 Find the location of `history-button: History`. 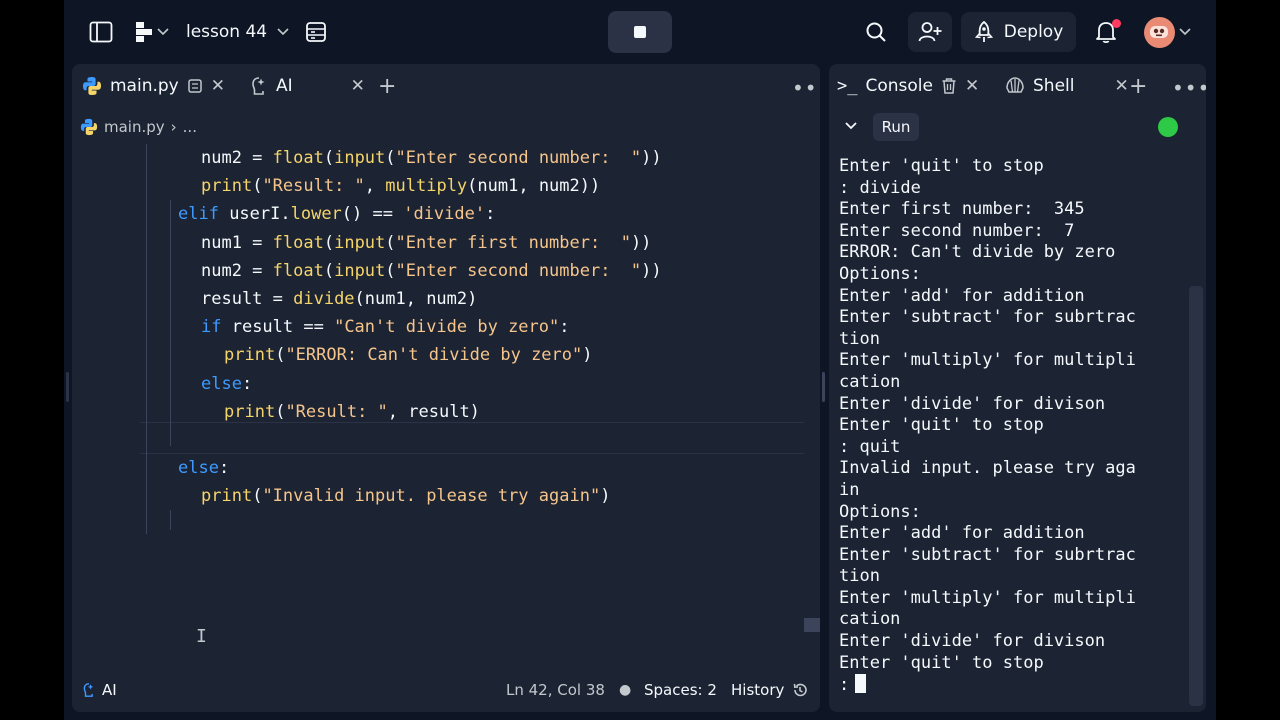

history-button: History is located at coordinates (769, 690).